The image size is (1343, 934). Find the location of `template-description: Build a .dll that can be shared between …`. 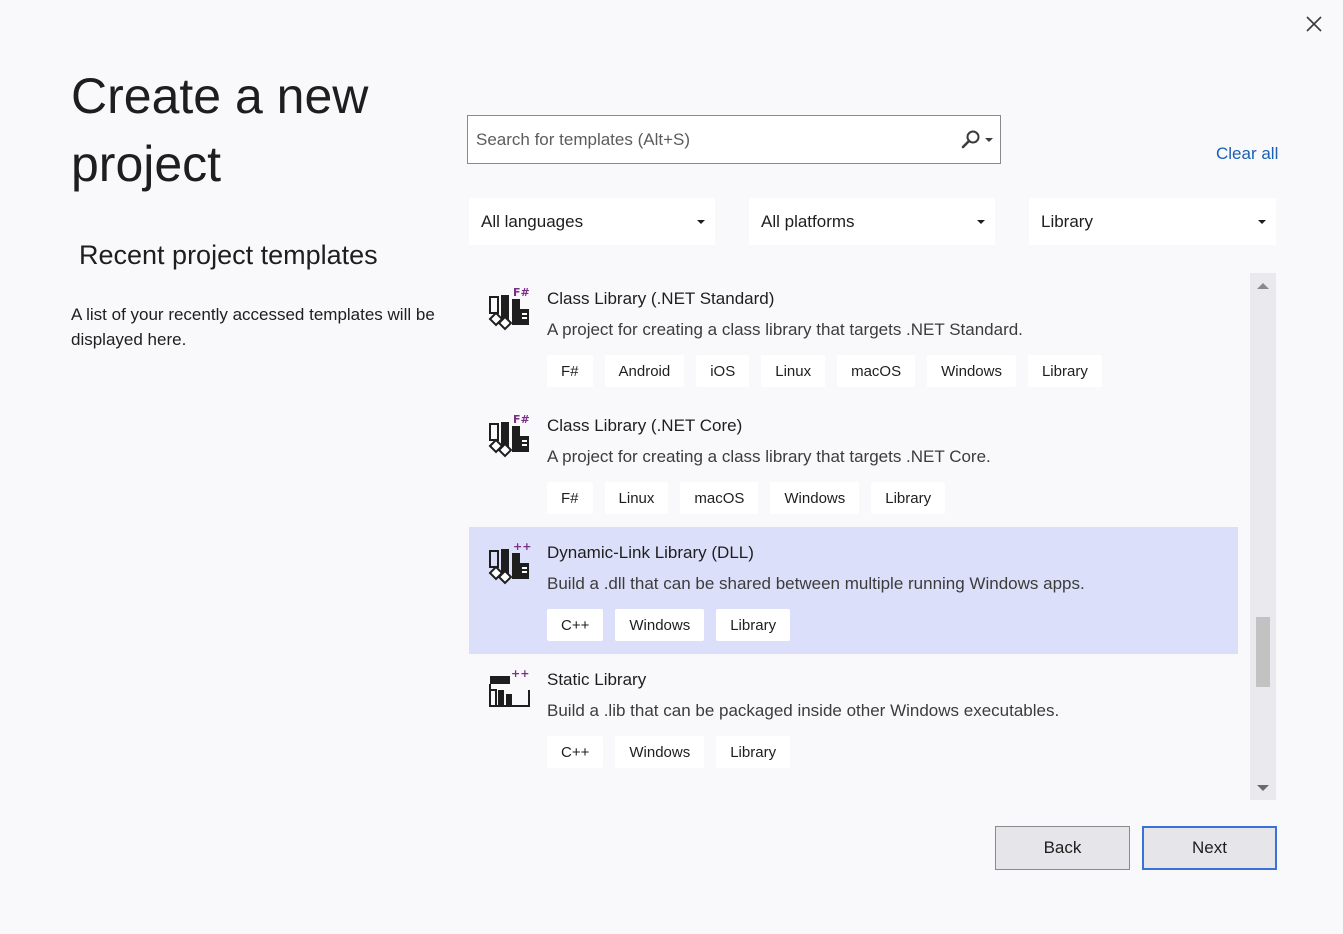

template-description: Build a .dll that can be shared between … is located at coordinates (816, 583).